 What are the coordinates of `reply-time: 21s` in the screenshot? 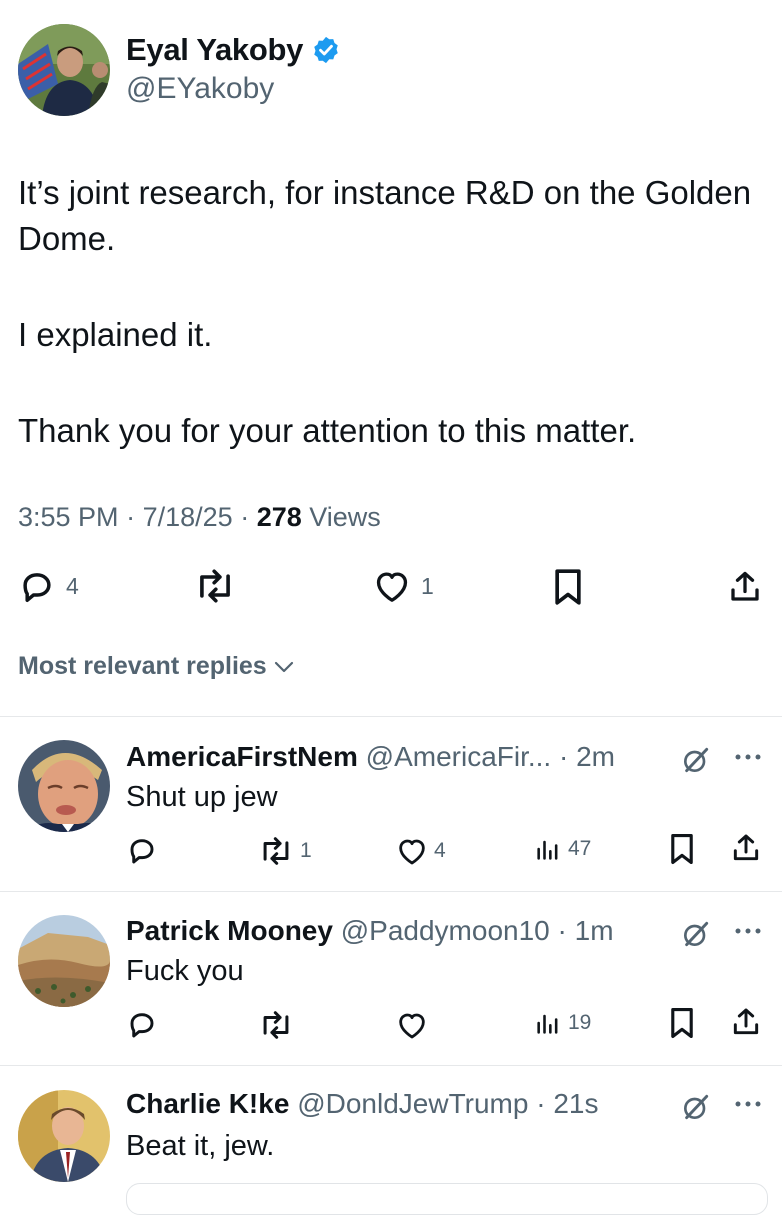 It's located at (575, 1104).